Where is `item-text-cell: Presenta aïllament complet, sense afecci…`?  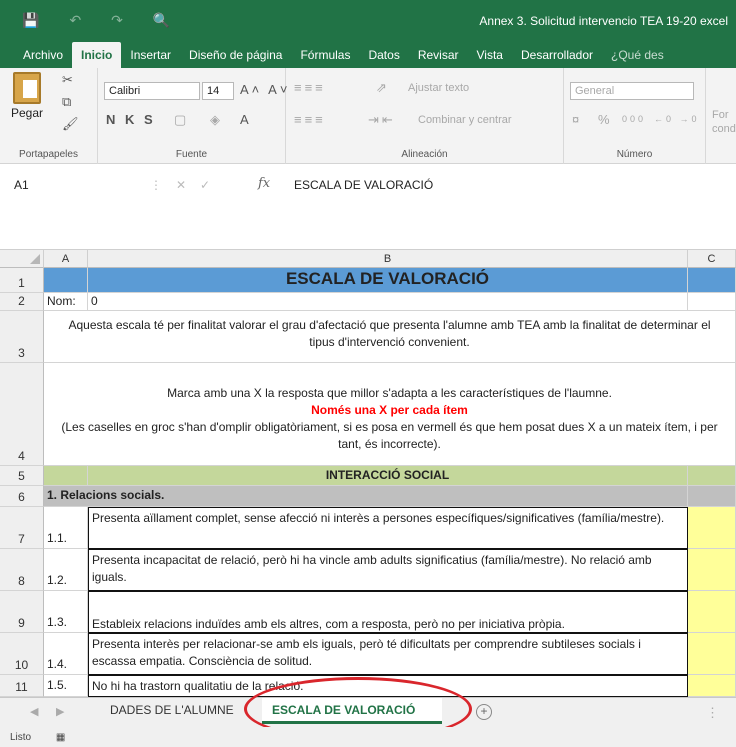 item-text-cell: Presenta aïllament complet, sense afecci… is located at coordinates (388, 528).